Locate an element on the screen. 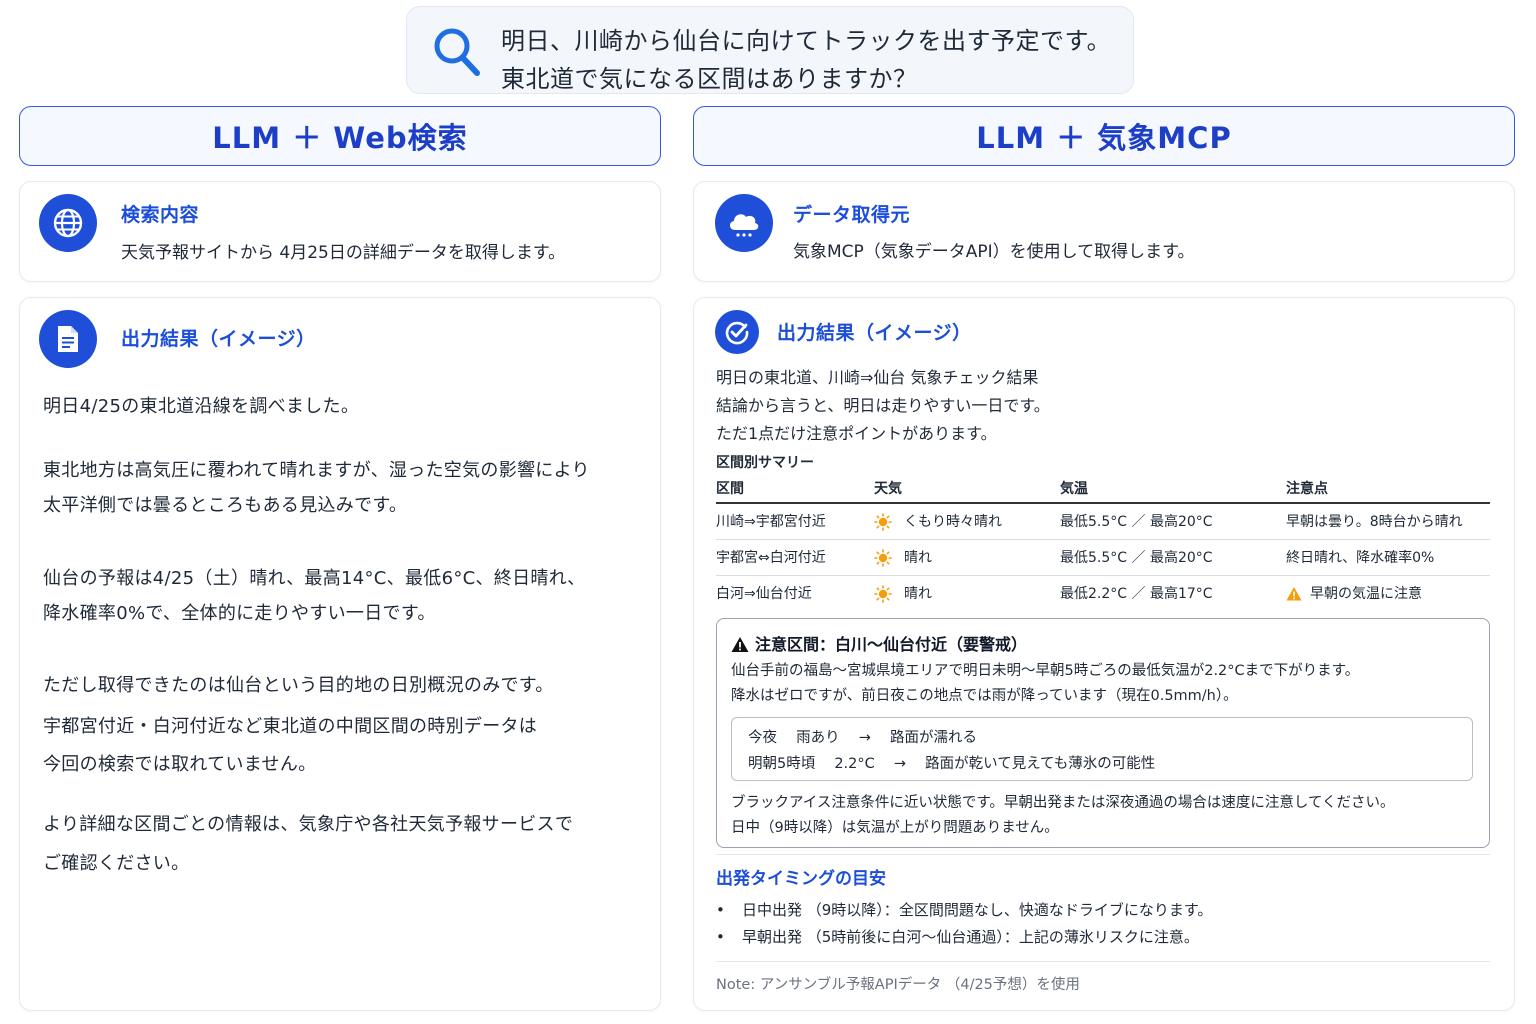  search-content-title: 検索内容 is located at coordinates (160, 215).